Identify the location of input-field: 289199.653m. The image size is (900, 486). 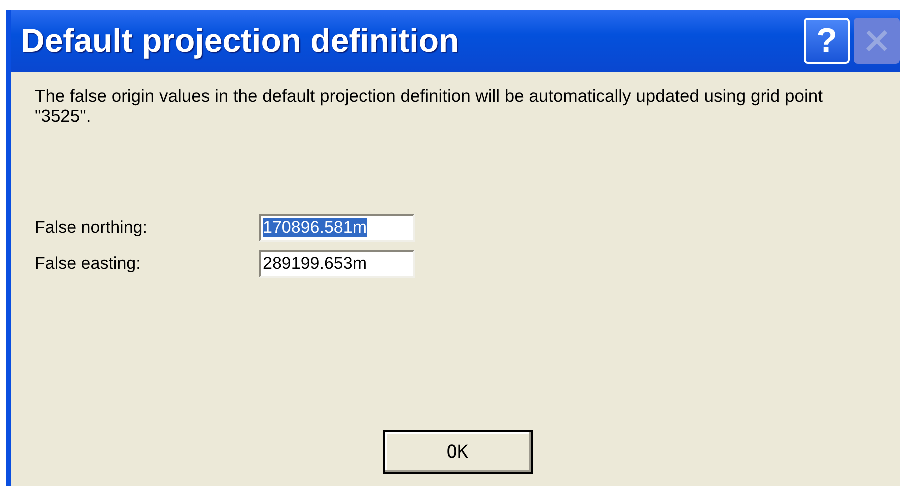
(337, 264).